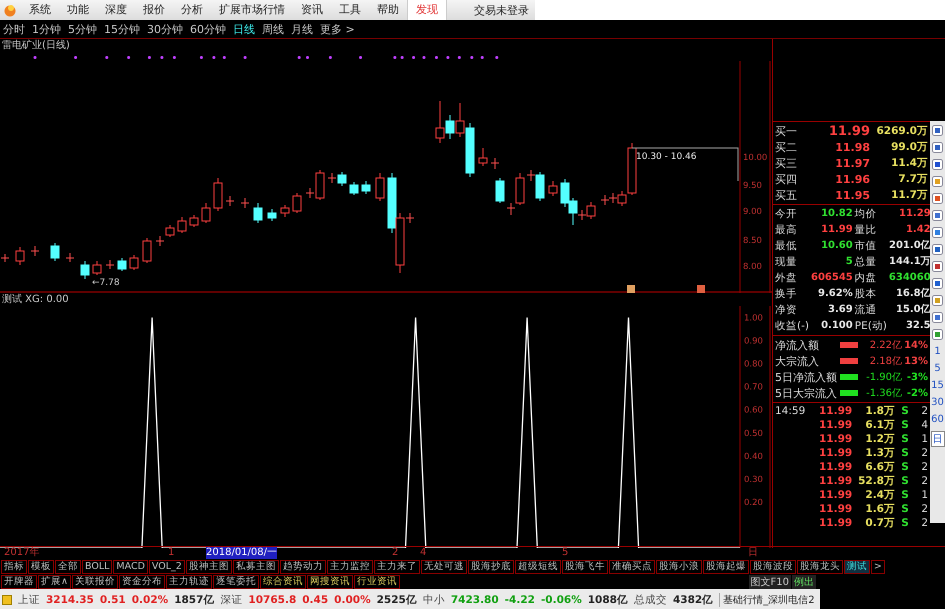 Image resolution: width=945 pixels, height=609 pixels. What do you see at coordinates (349, 567) in the screenshot?
I see `indicator-tab: 主力监控` at bounding box center [349, 567].